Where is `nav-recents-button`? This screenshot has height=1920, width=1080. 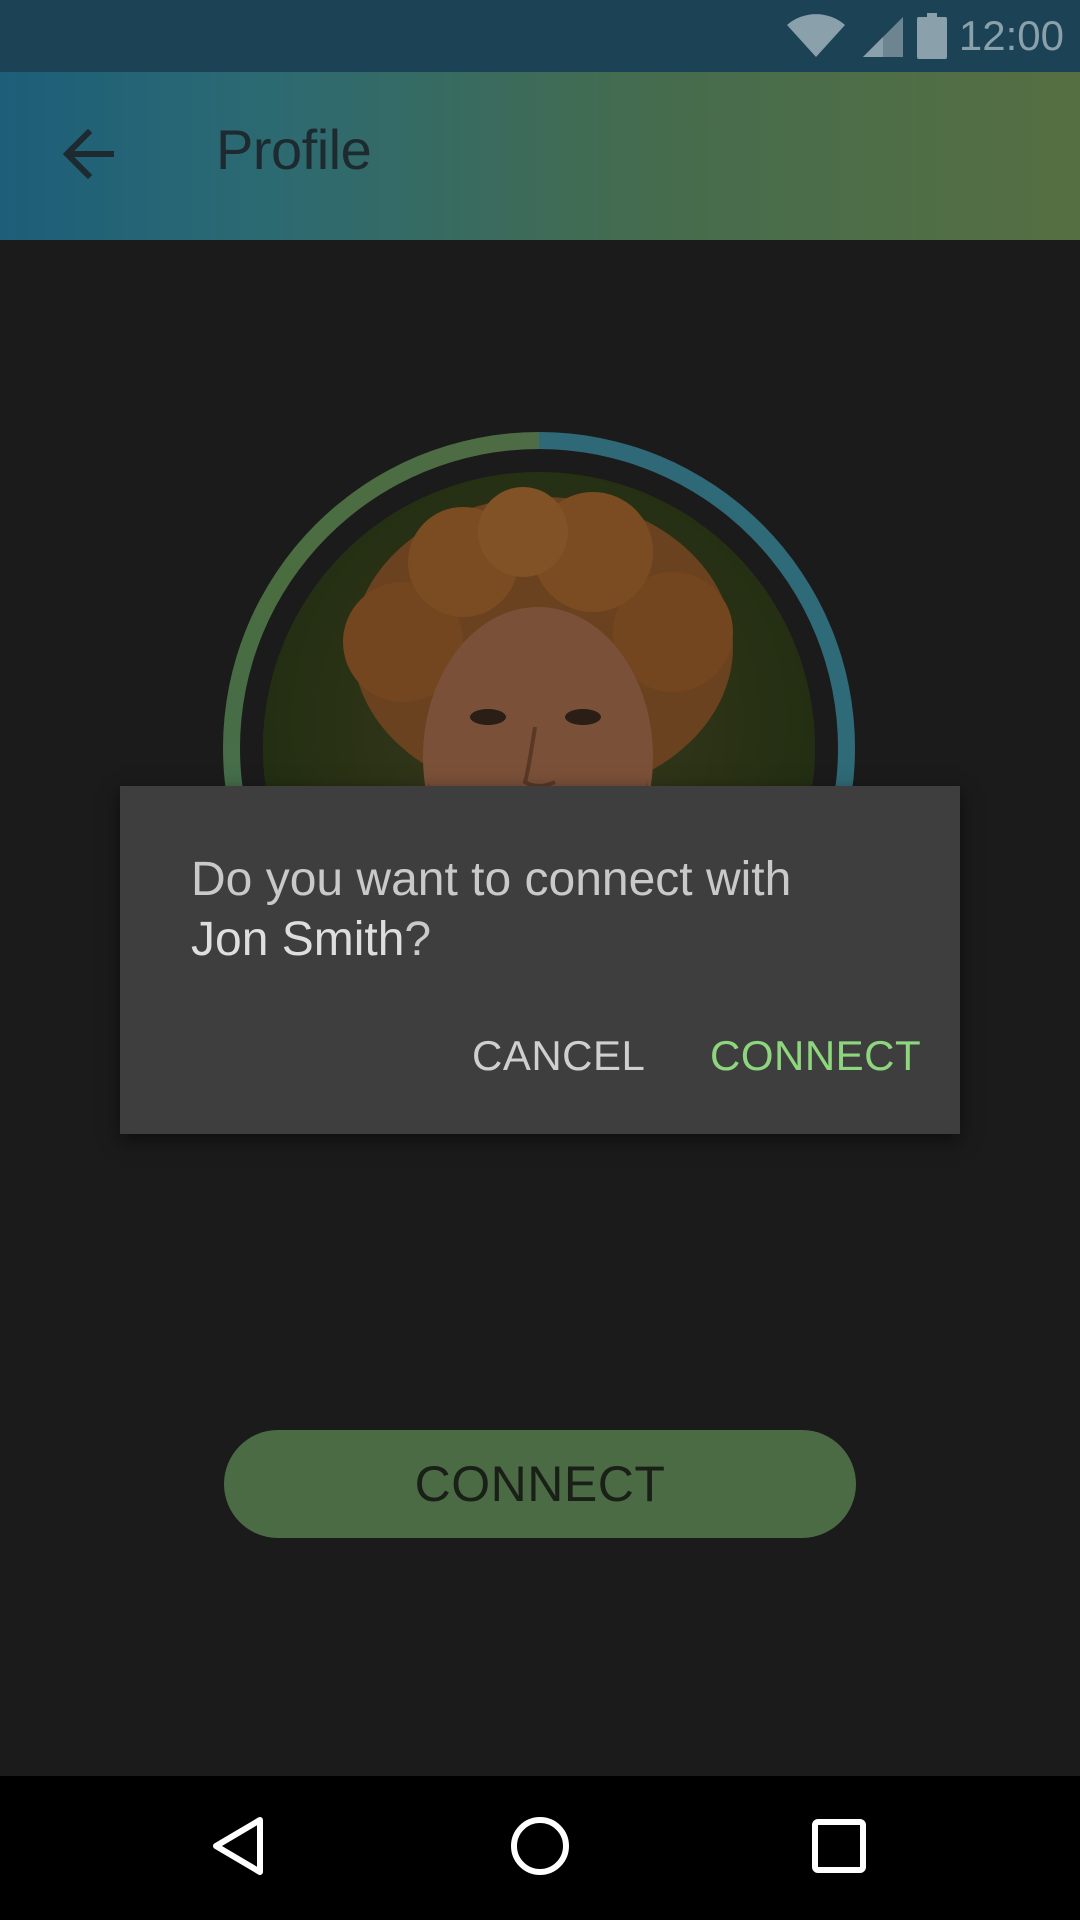
nav-recents-button is located at coordinates (839, 1848).